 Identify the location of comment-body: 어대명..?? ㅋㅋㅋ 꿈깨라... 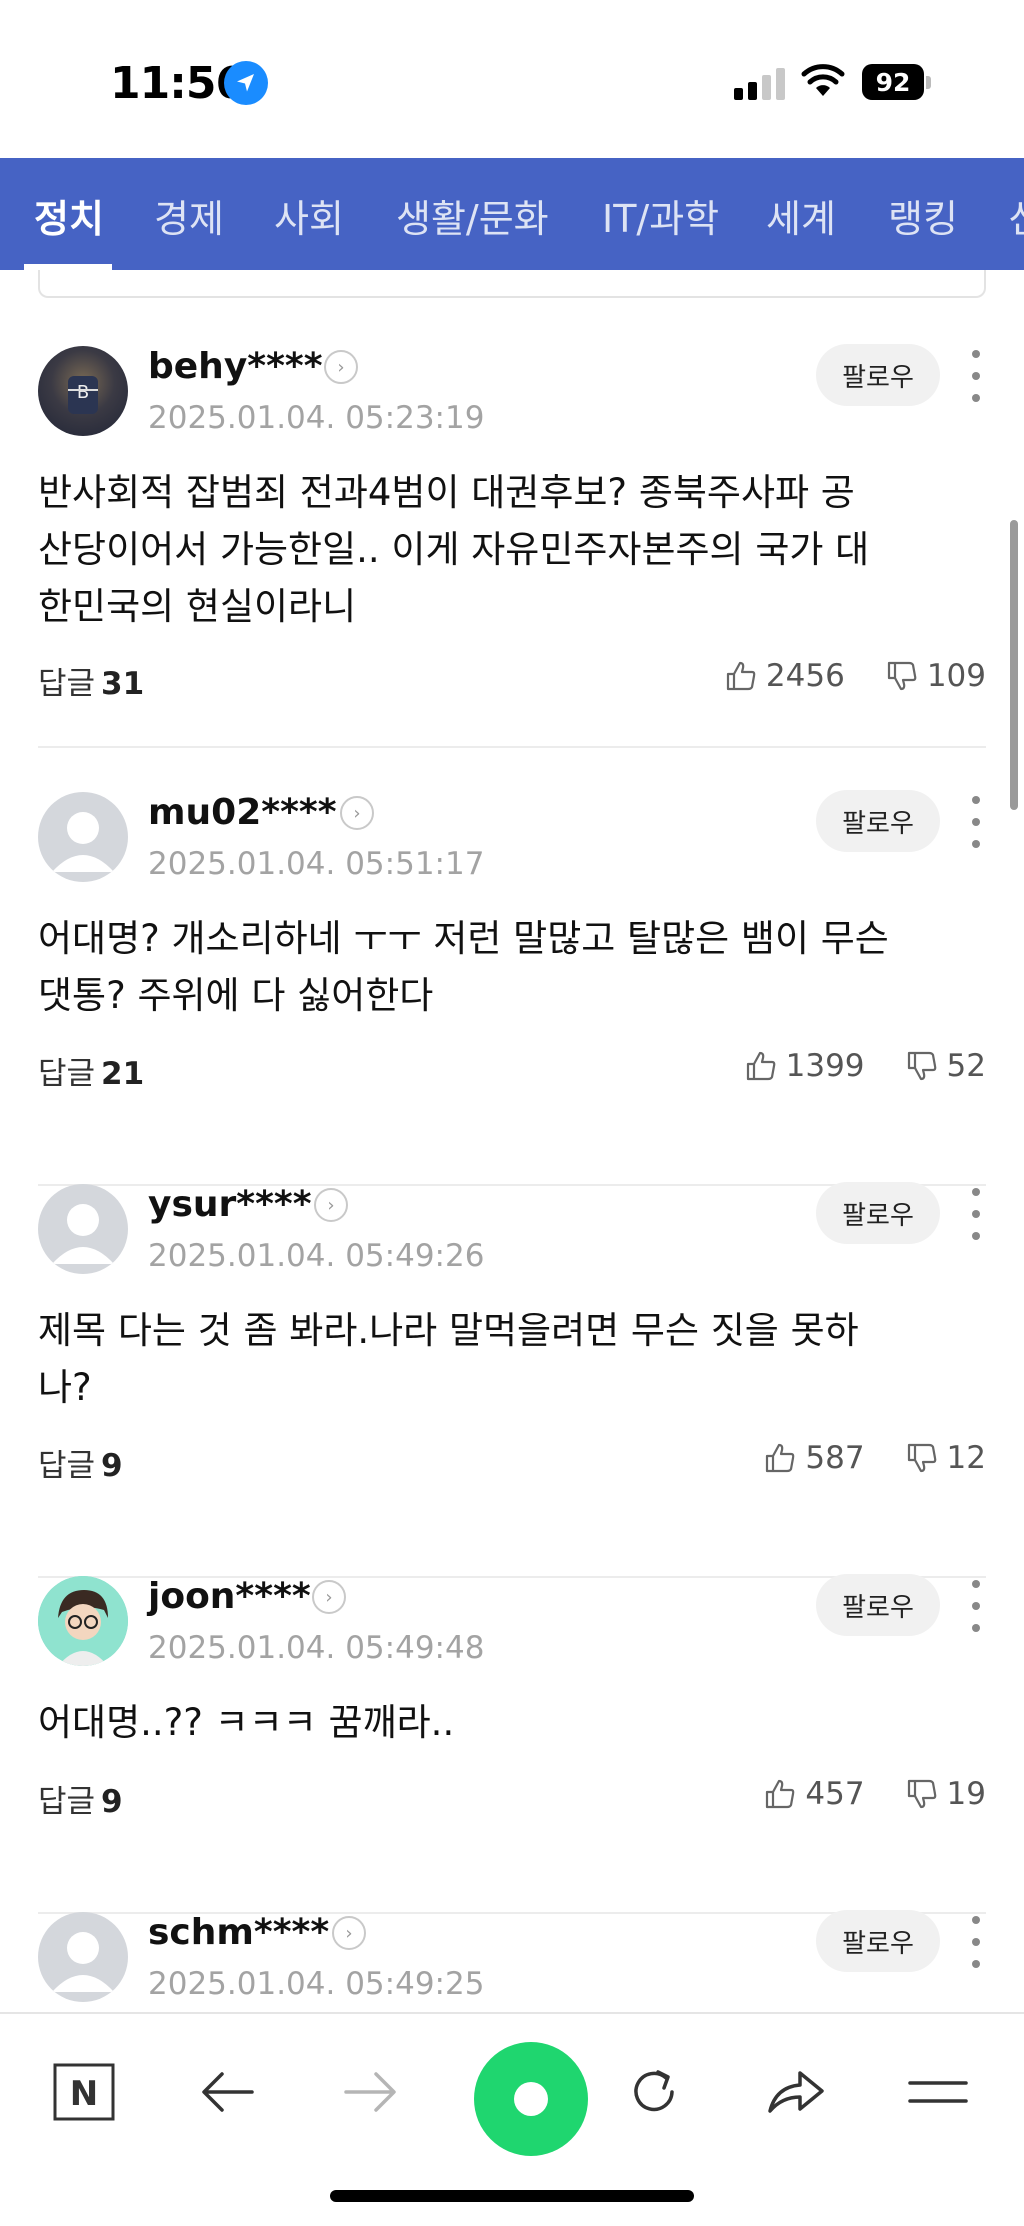
(498, 1722).